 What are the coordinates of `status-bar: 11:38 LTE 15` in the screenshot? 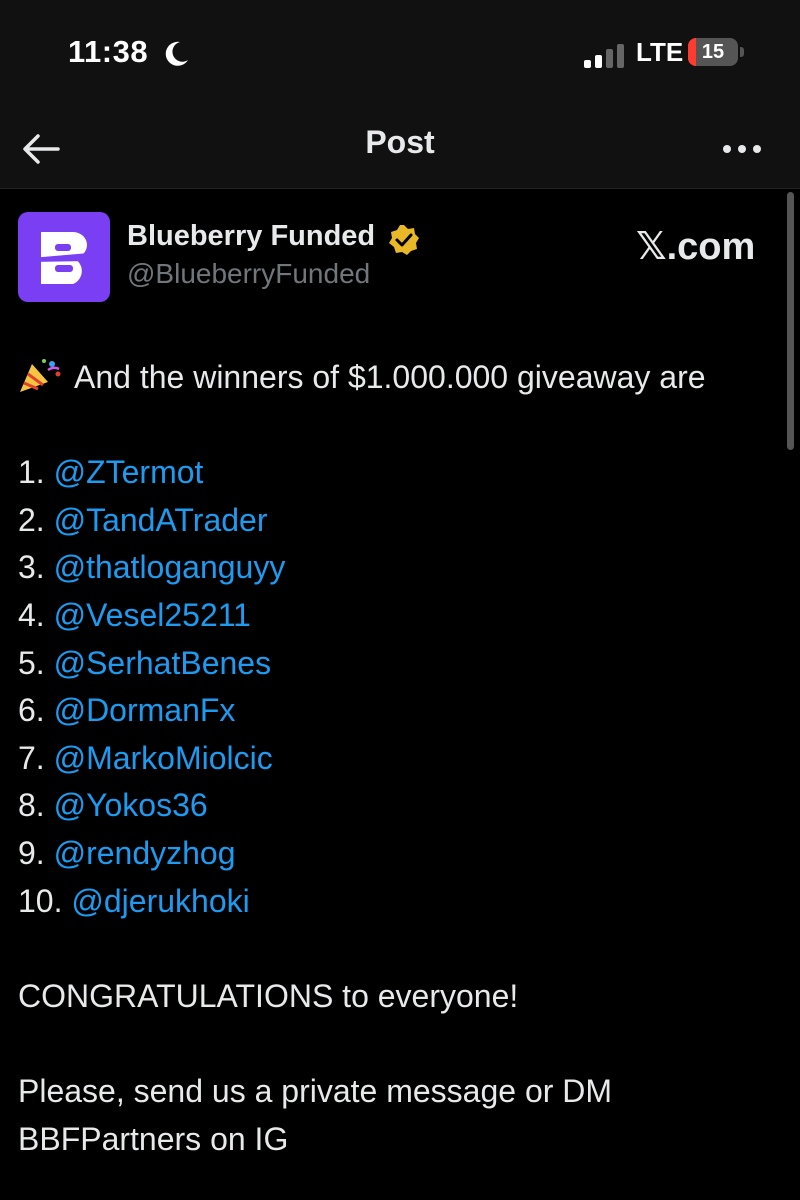 It's located at (400, 54).